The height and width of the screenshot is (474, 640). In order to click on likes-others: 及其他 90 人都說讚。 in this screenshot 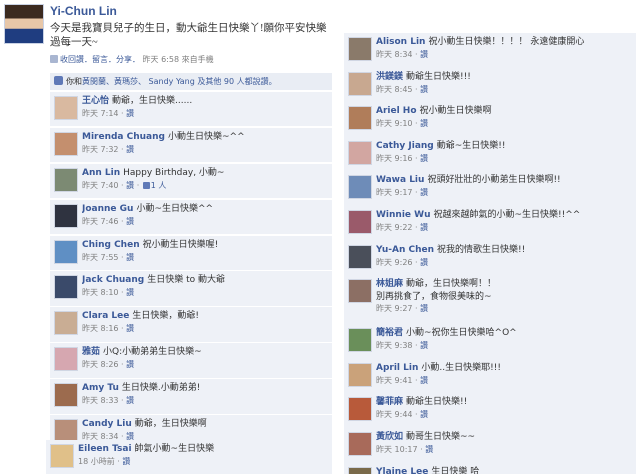, I will do `click(236, 81)`.